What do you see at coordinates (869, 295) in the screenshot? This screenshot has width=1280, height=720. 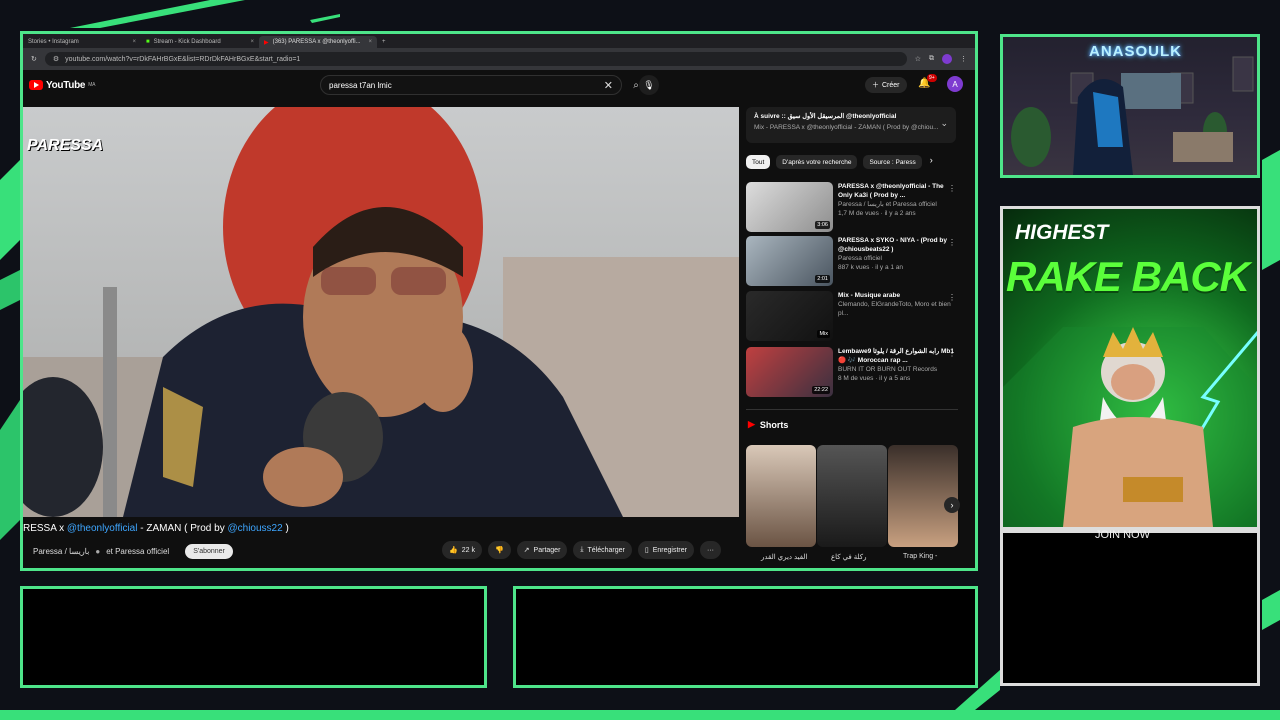 I see `rec-title: Mix - Musique arabe` at bounding box center [869, 295].